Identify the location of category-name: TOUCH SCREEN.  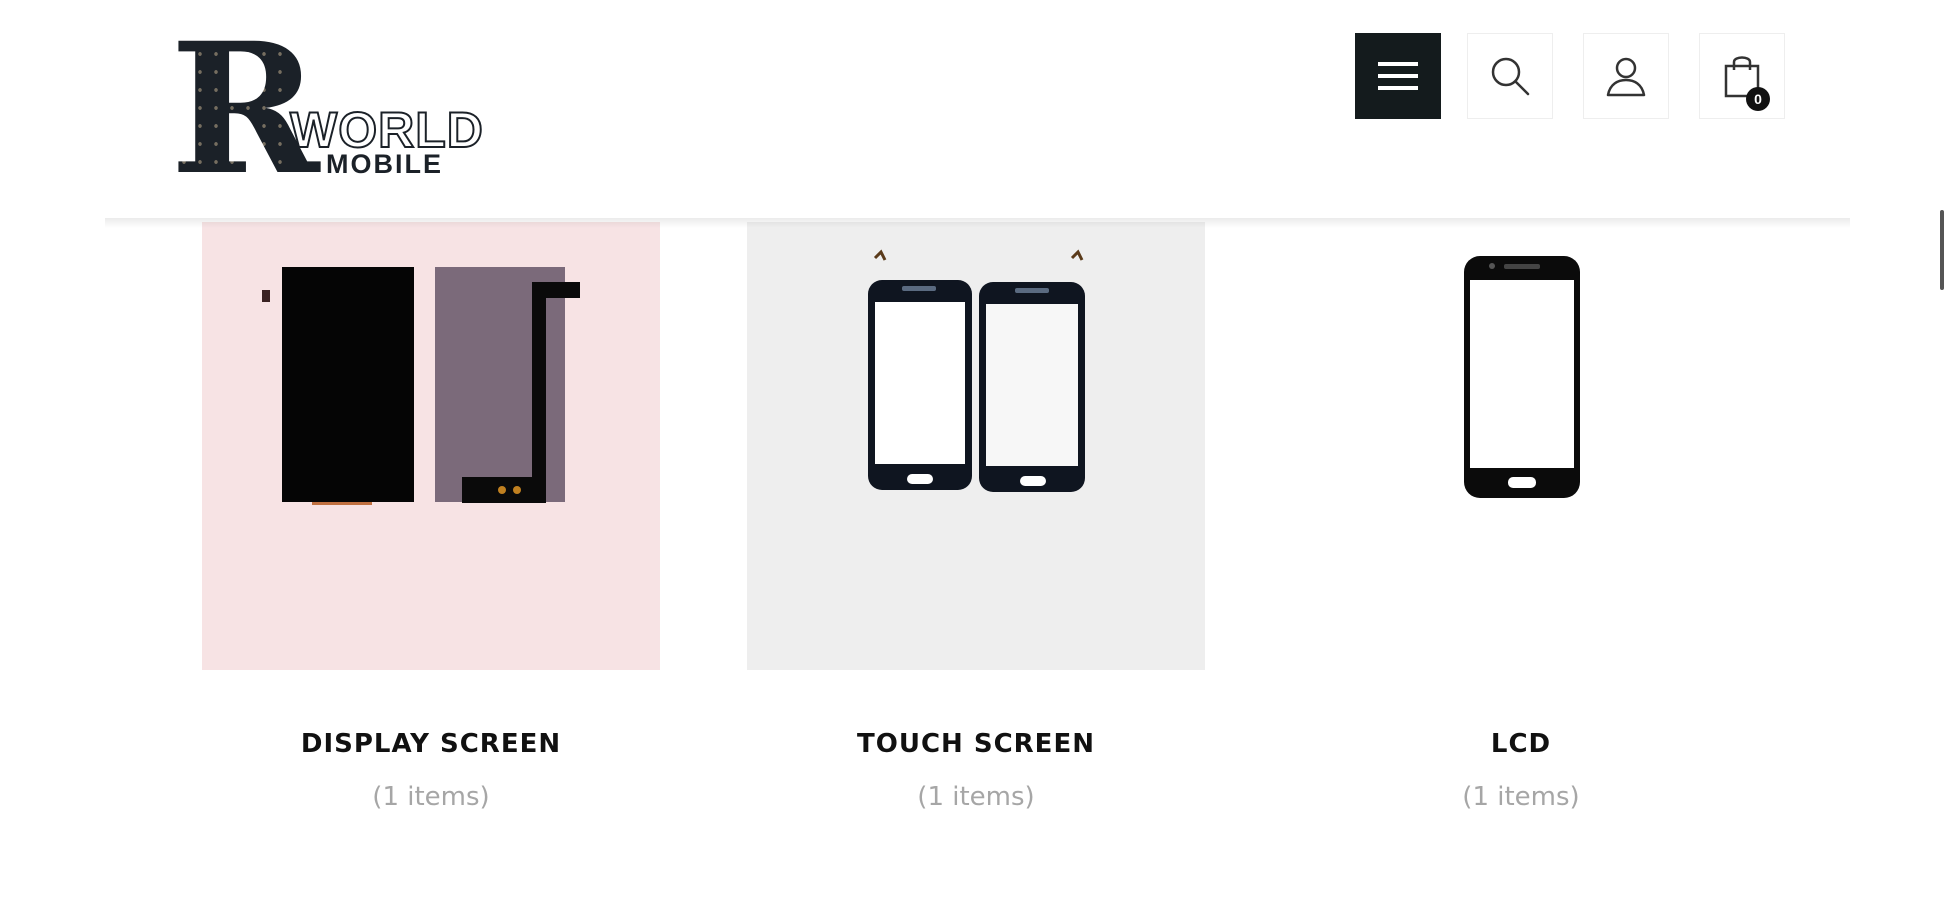
(976, 744).